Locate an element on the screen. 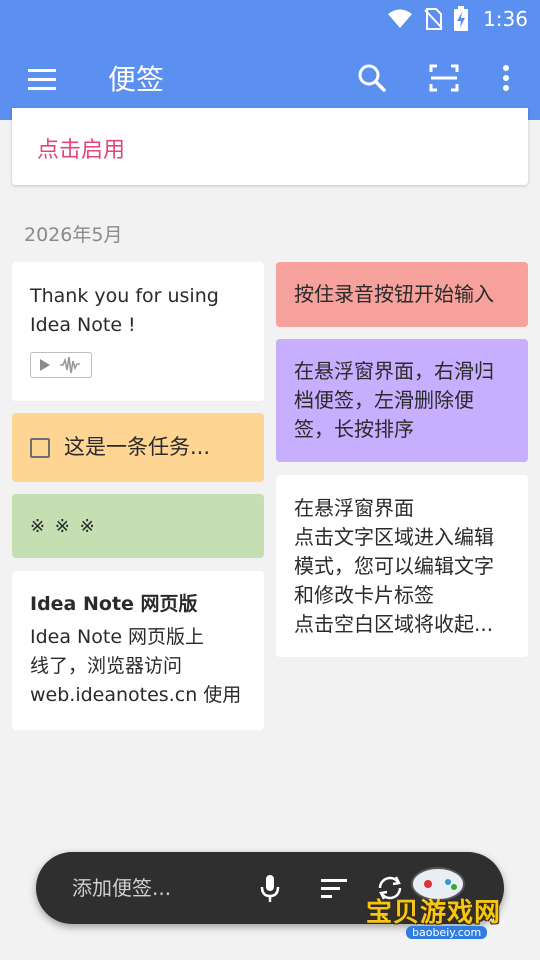  enable-floating-card: 点击启用 is located at coordinates (270, 146).